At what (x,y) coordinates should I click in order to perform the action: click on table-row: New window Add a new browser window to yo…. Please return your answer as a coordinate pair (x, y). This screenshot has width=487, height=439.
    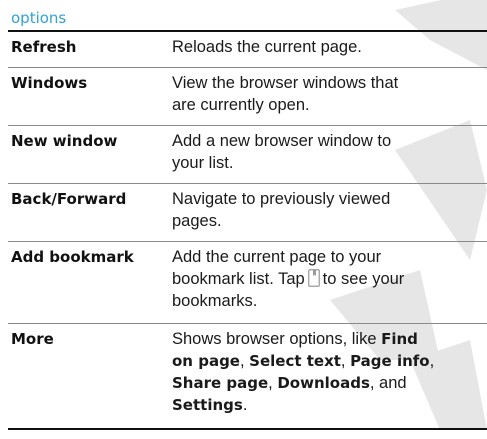
    Looking at the image, I should click on (247, 154).